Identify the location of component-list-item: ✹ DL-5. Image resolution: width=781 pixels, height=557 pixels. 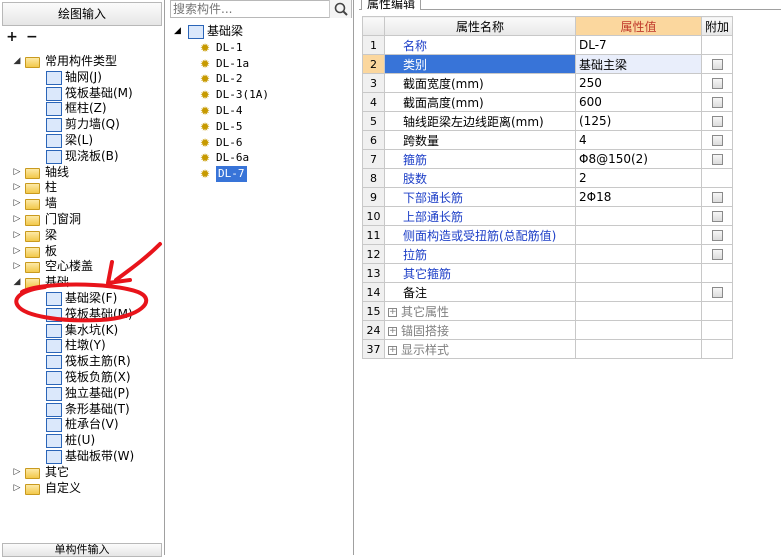
(262, 127).